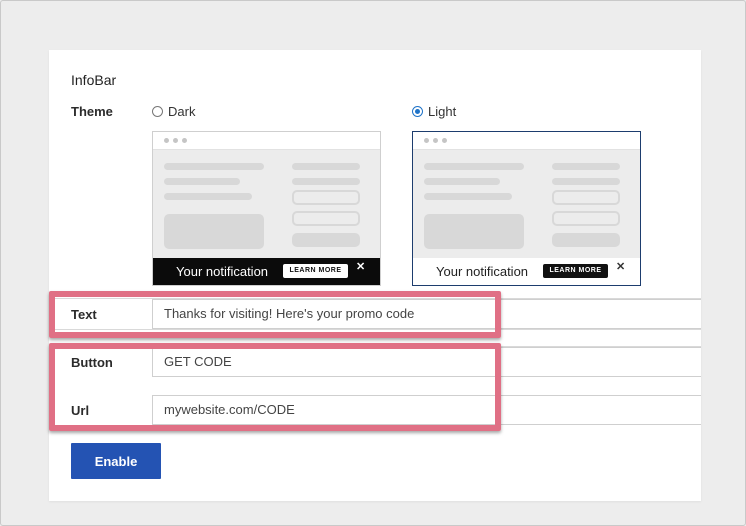  I want to click on url-field-label: Url, so click(80, 410).